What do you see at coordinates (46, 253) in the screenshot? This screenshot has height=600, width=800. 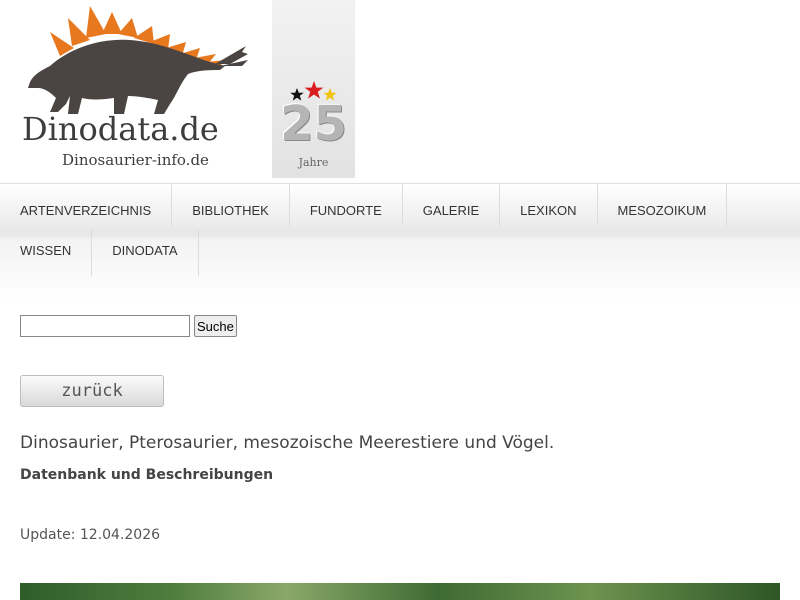 I see `nav-item-wissen: WISSEN` at bounding box center [46, 253].